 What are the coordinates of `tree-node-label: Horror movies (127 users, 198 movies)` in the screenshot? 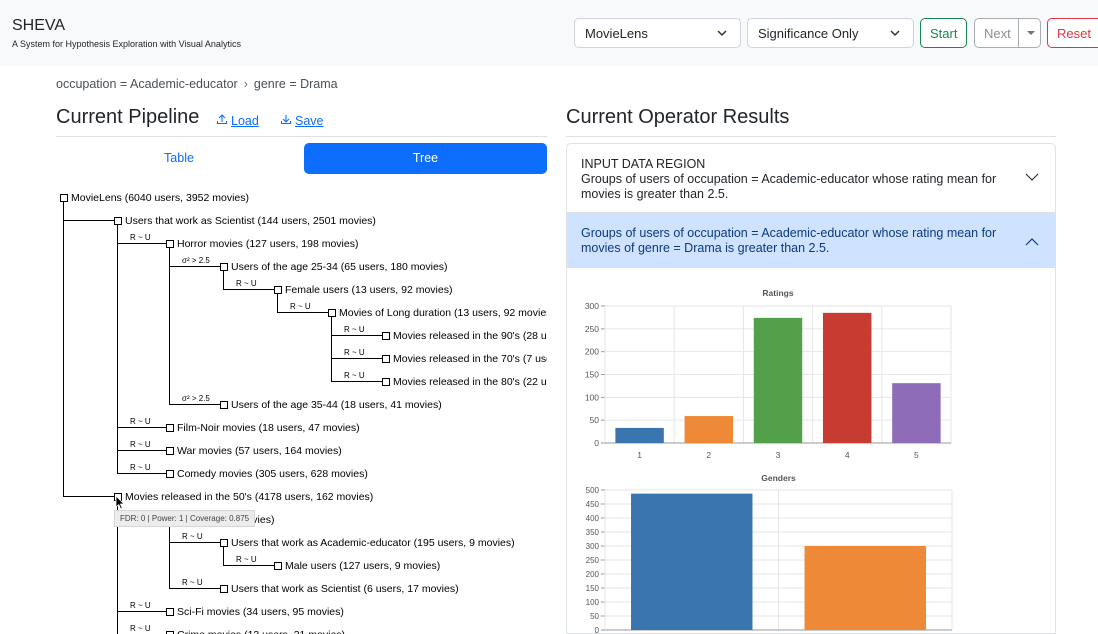 It's located at (268, 244).